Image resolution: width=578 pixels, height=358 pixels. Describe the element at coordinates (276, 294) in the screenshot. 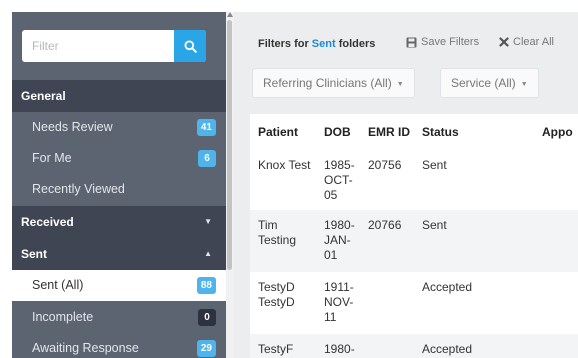

I see `patient-cell: TestyD TestyD` at that location.